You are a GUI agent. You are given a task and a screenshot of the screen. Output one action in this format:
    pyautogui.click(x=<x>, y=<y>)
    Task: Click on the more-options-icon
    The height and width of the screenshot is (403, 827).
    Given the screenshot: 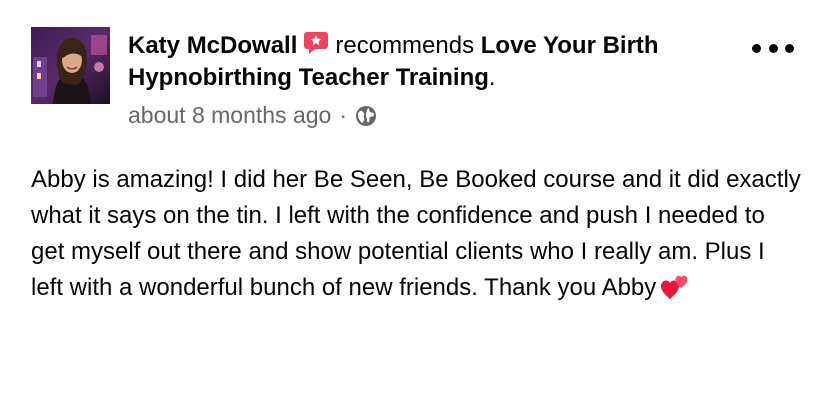 What is the action you would take?
    pyautogui.click(x=773, y=48)
    